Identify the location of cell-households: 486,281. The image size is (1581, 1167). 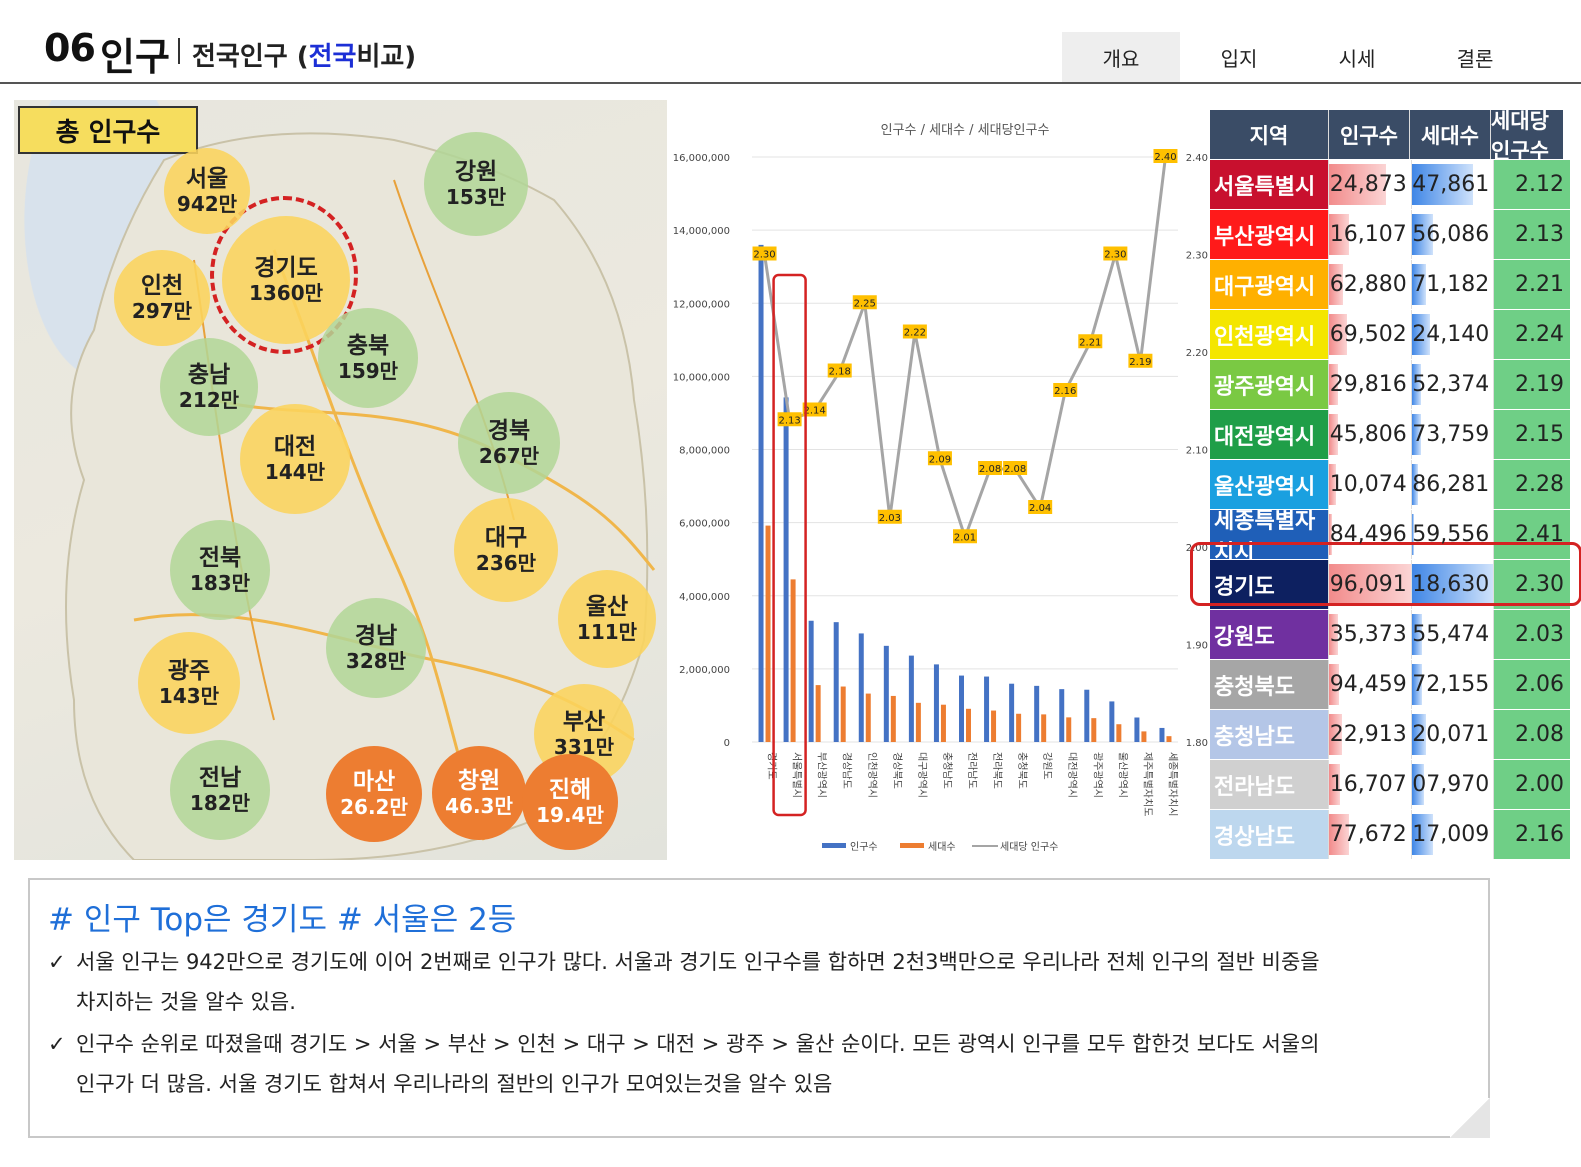
(1452, 484).